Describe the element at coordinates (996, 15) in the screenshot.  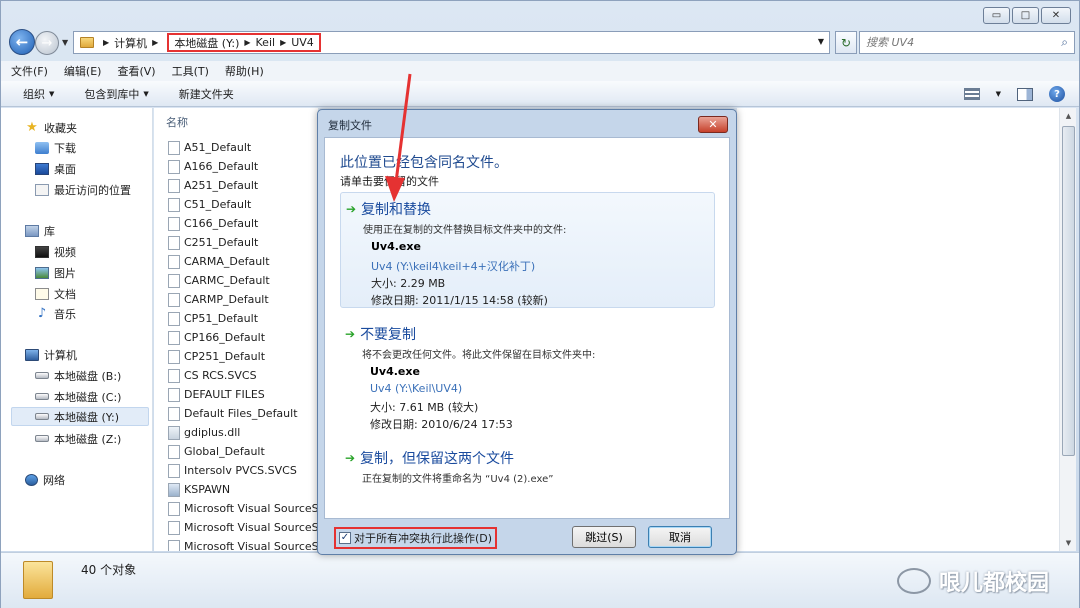
I see `minimize-button: ▭` at that location.